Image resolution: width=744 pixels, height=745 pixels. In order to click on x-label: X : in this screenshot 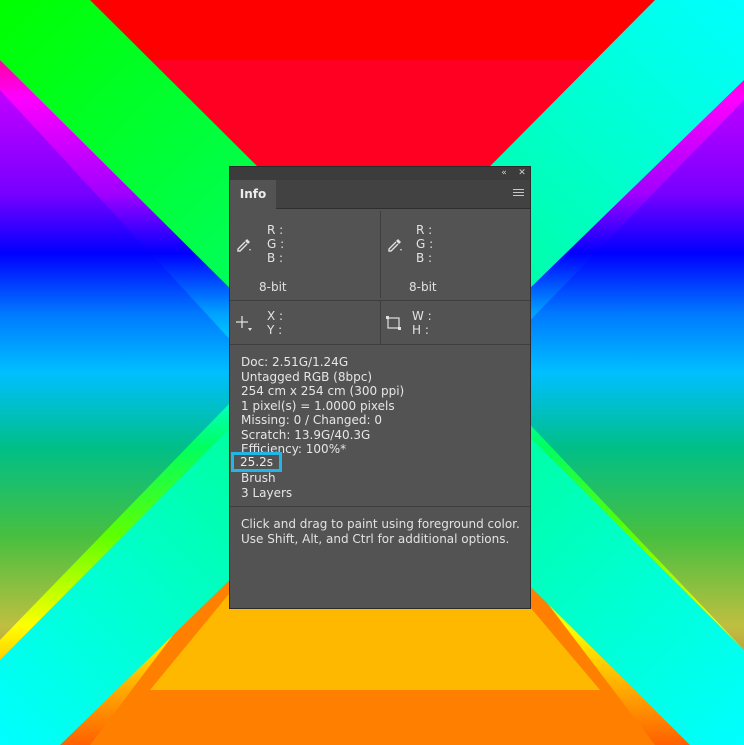, I will do `click(275, 316)`.